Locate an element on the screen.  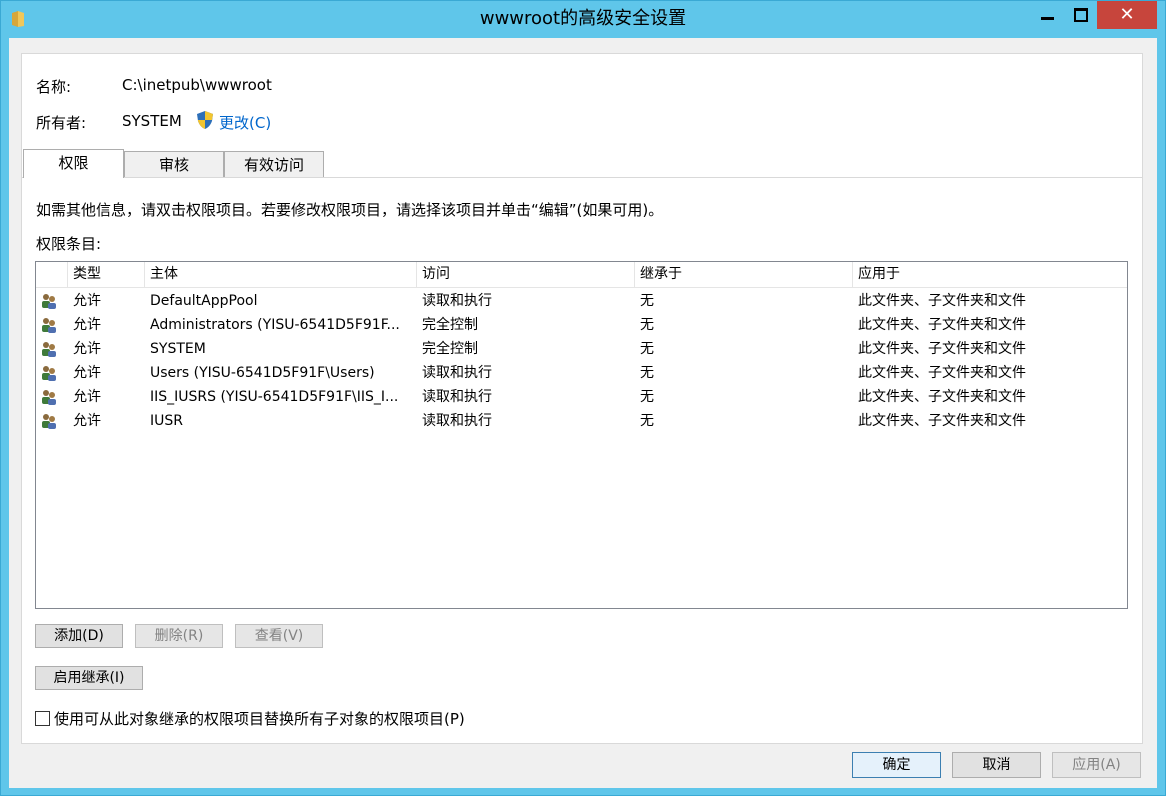
entry-principal: IUSR is located at coordinates (166, 421).